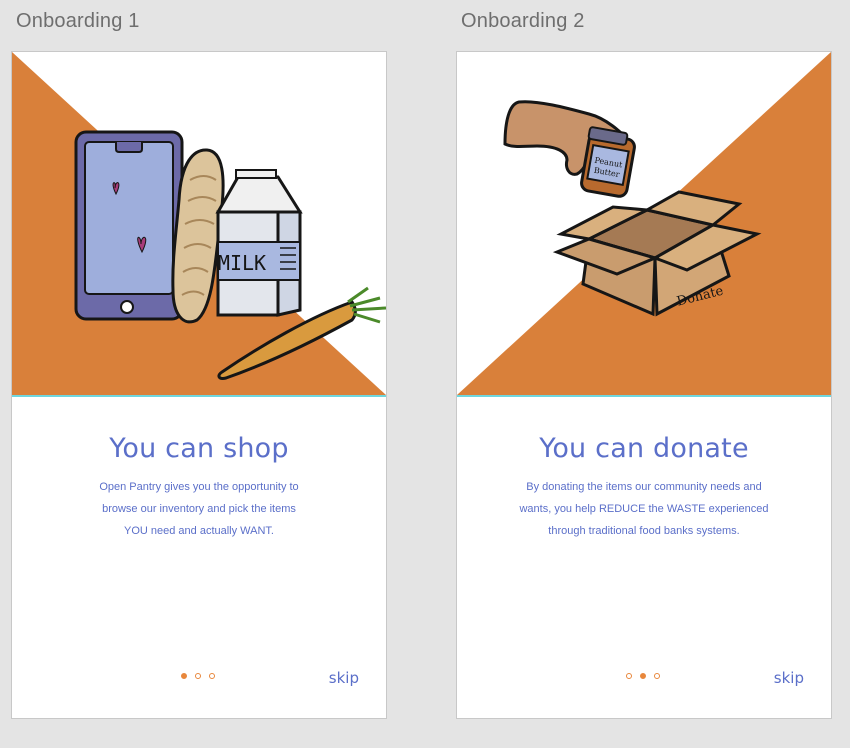 The width and height of the screenshot is (850, 748). I want to click on description-line: browse our inventory and pick the items, so click(199, 509).